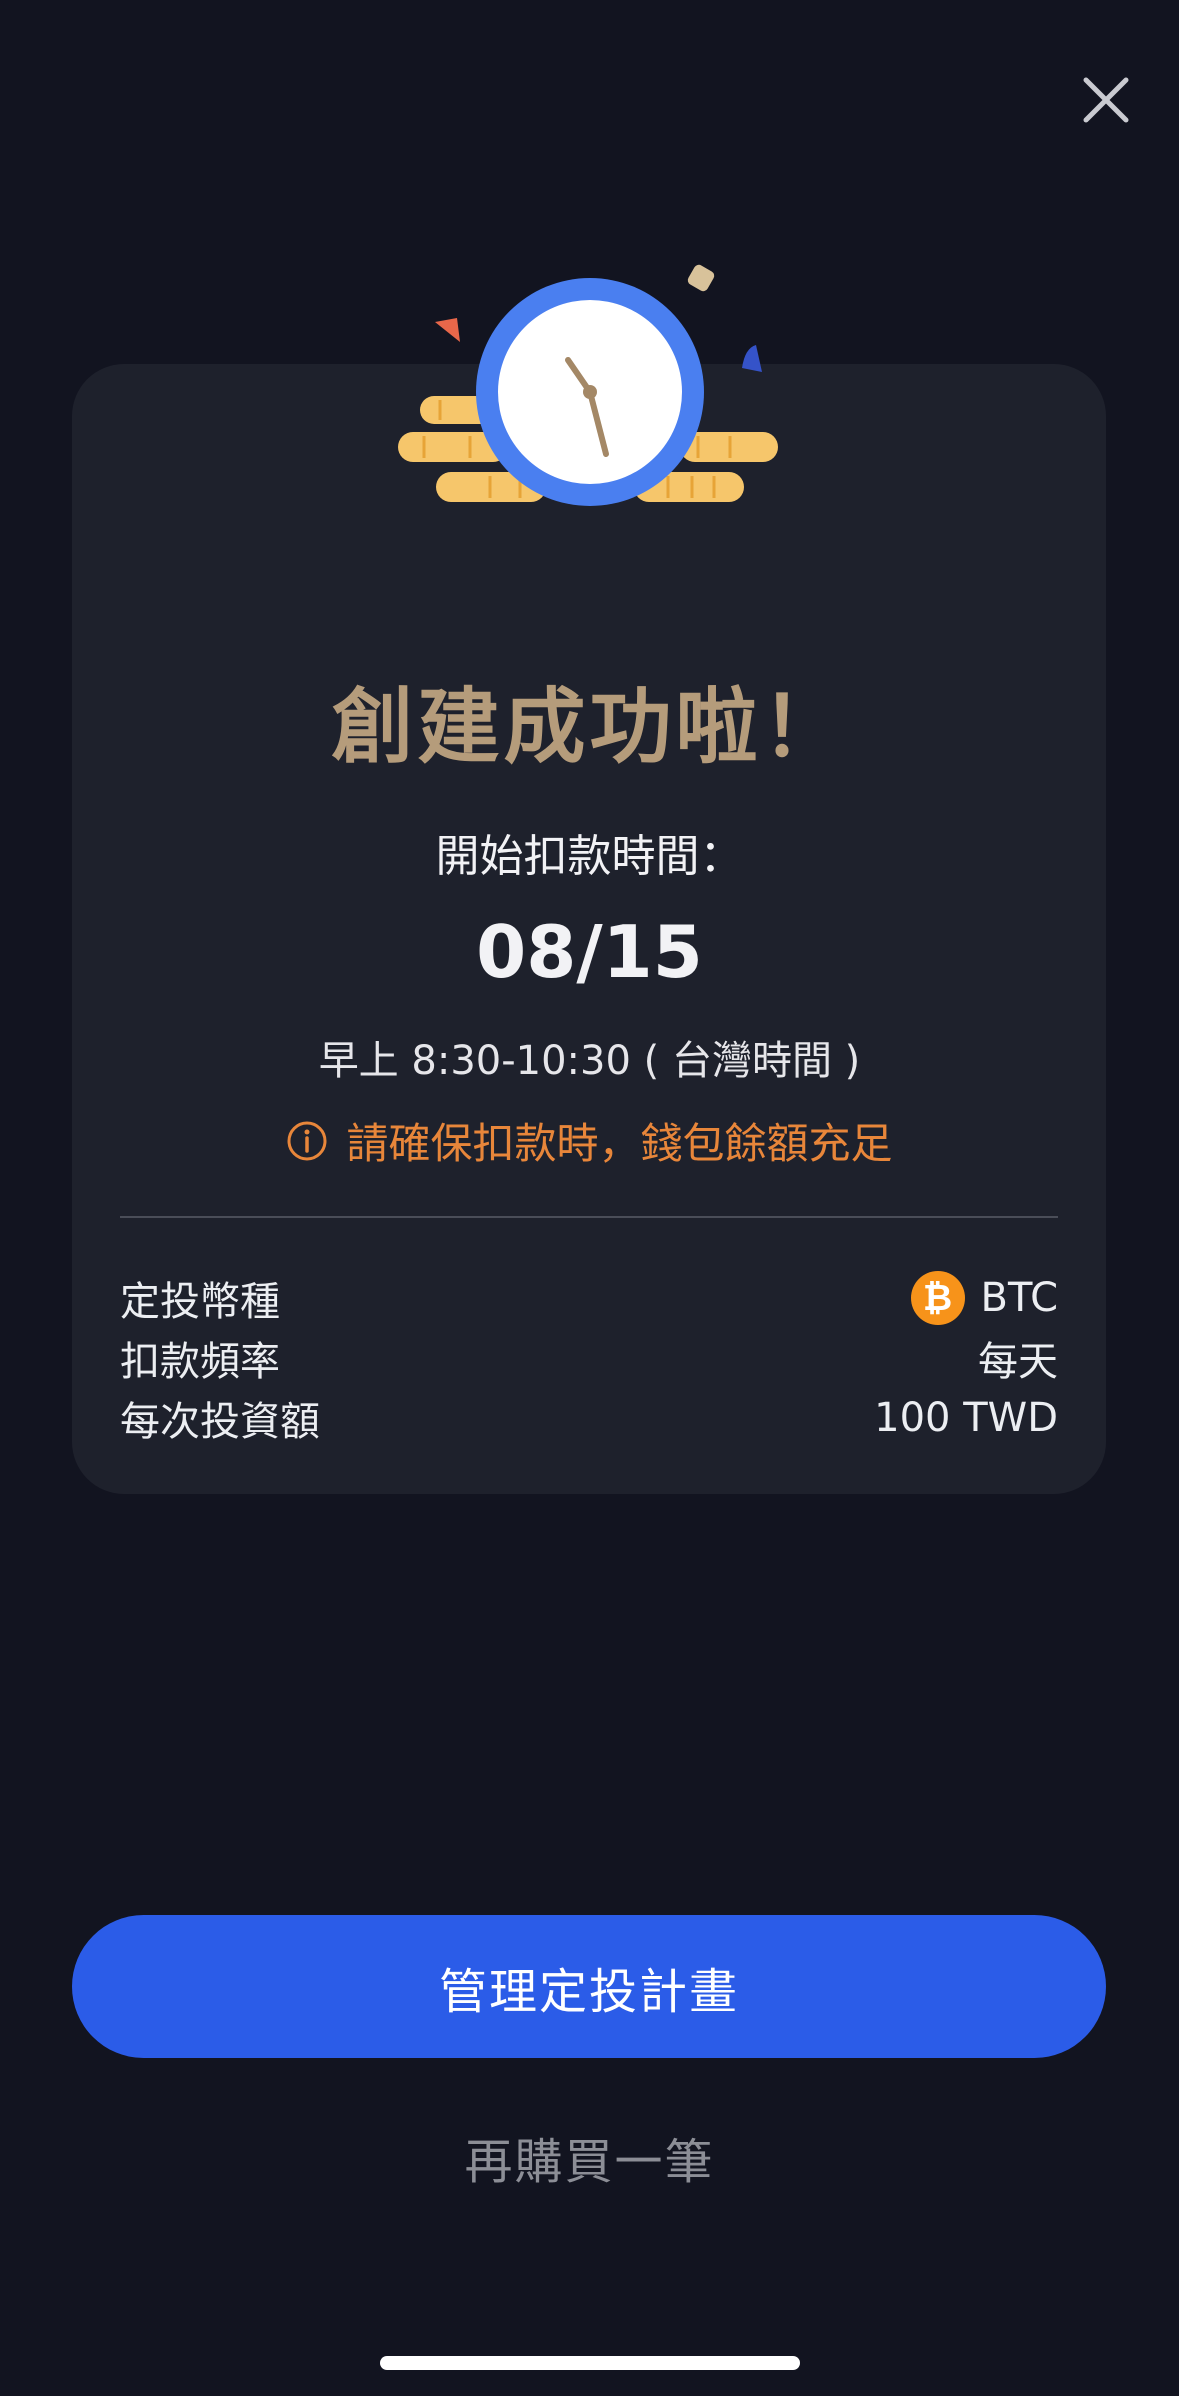 The width and height of the screenshot is (1179, 2396). What do you see at coordinates (589, 1061) in the screenshot?
I see `deduction-time-window: 早上 8:30-10:30 ( 台灣時間 )` at bounding box center [589, 1061].